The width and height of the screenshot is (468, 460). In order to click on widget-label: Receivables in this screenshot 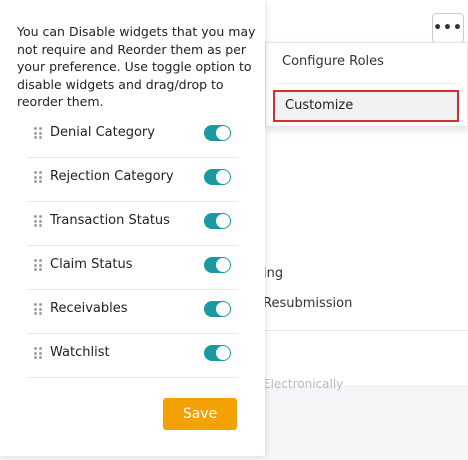, I will do `click(89, 308)`.